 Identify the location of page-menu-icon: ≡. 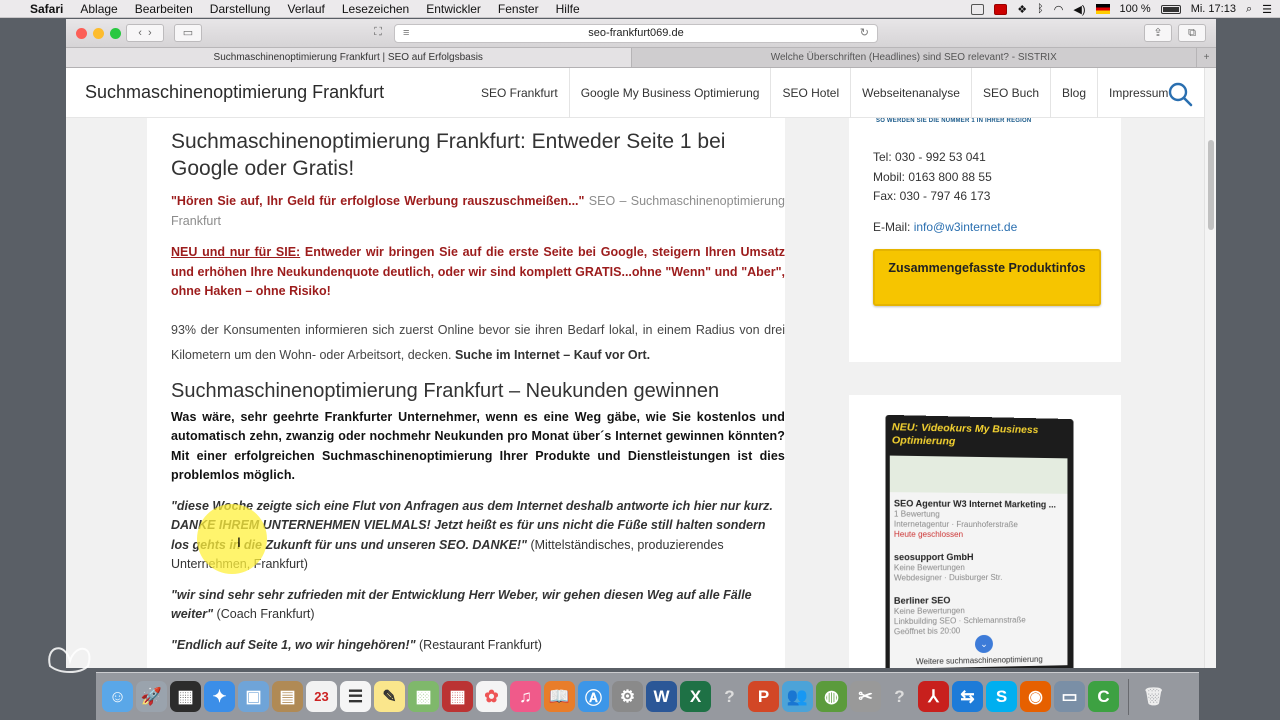
(406, 33).